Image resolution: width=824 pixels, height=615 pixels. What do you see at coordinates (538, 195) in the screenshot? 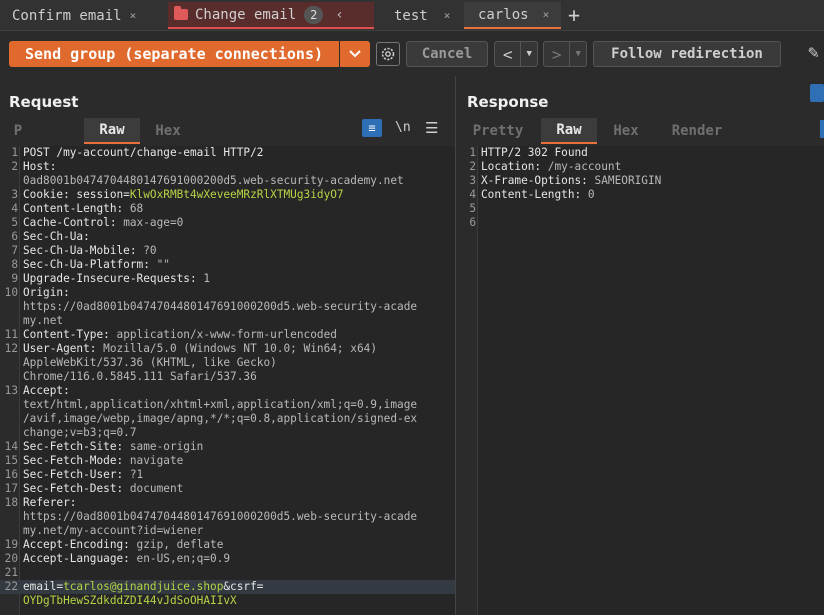
I see `line-text: Content-Length: 0` at bounding box center [538, 195].